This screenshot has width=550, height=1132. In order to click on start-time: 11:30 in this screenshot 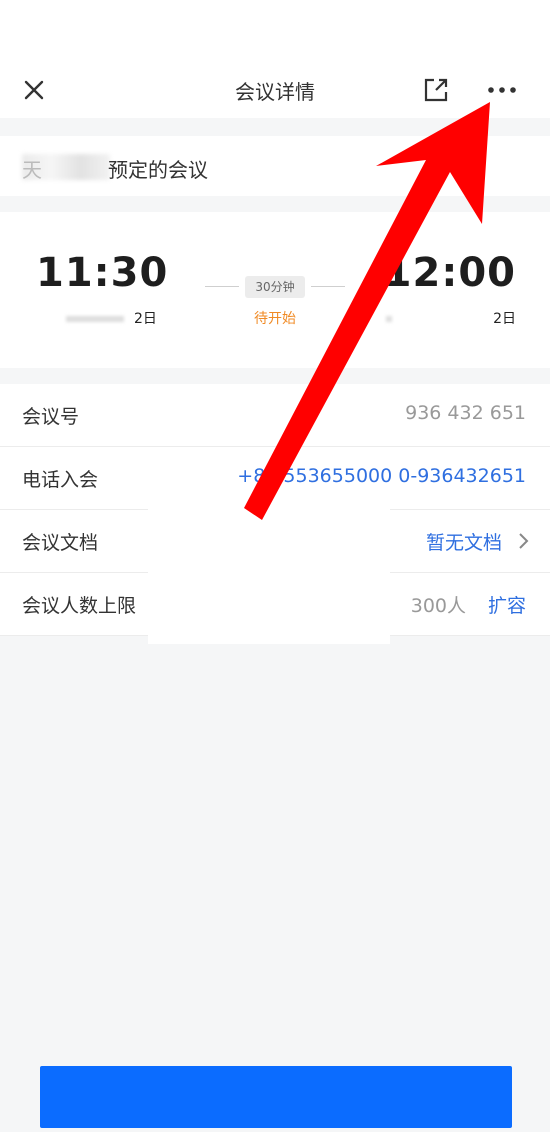, I will do `click(102, 273)`.